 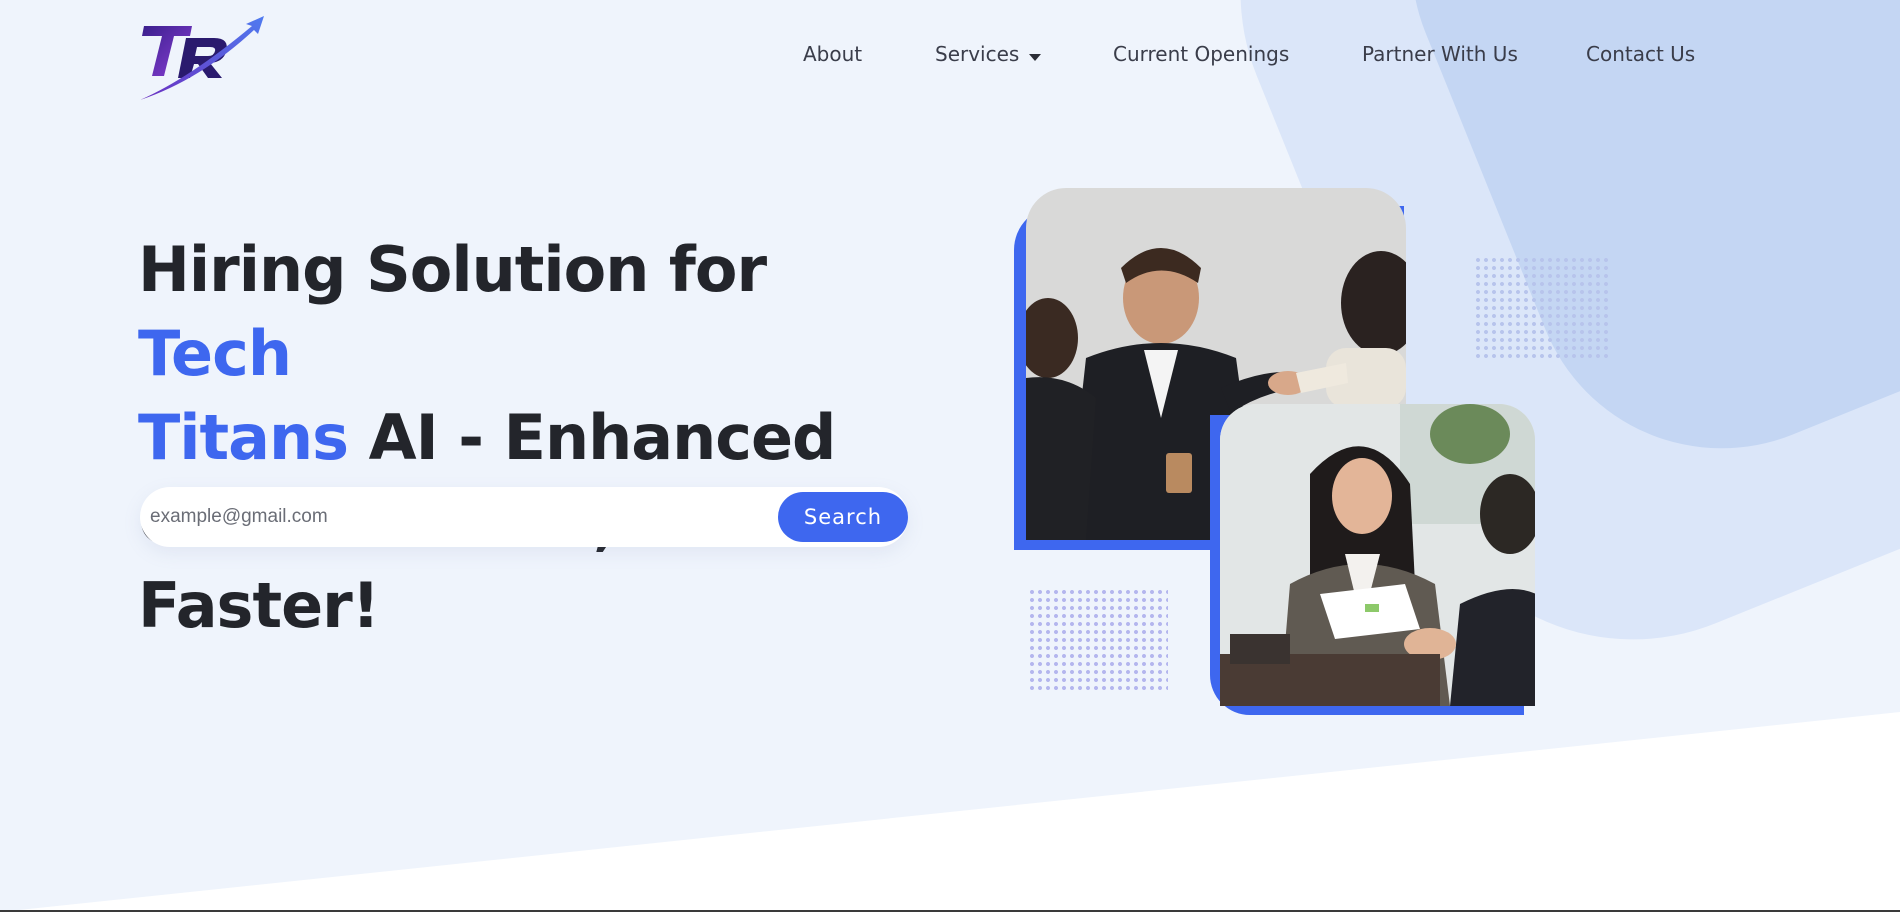 I want to click on nav-contact-us: Contact Us, so click(x=1640, y=54).